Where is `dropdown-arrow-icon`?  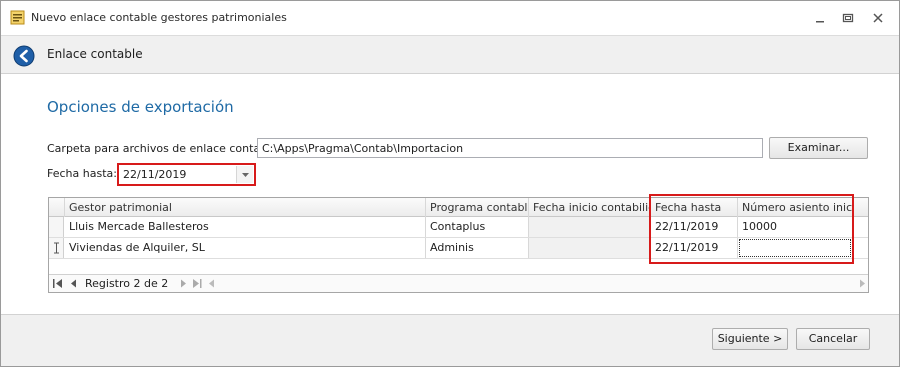
dropdown-arrow-icon is located at coordinates (244, 174).